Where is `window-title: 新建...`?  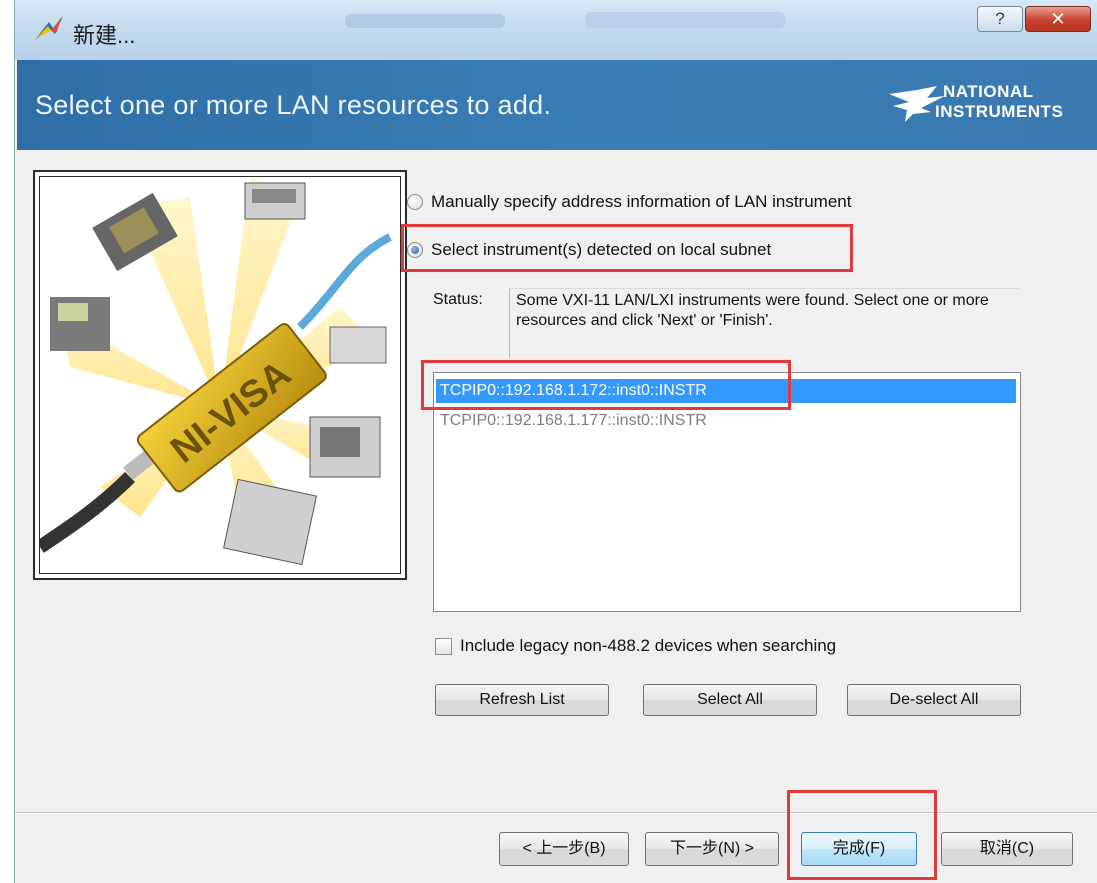
window-title: 新建... is located at coordinates (104, 35).